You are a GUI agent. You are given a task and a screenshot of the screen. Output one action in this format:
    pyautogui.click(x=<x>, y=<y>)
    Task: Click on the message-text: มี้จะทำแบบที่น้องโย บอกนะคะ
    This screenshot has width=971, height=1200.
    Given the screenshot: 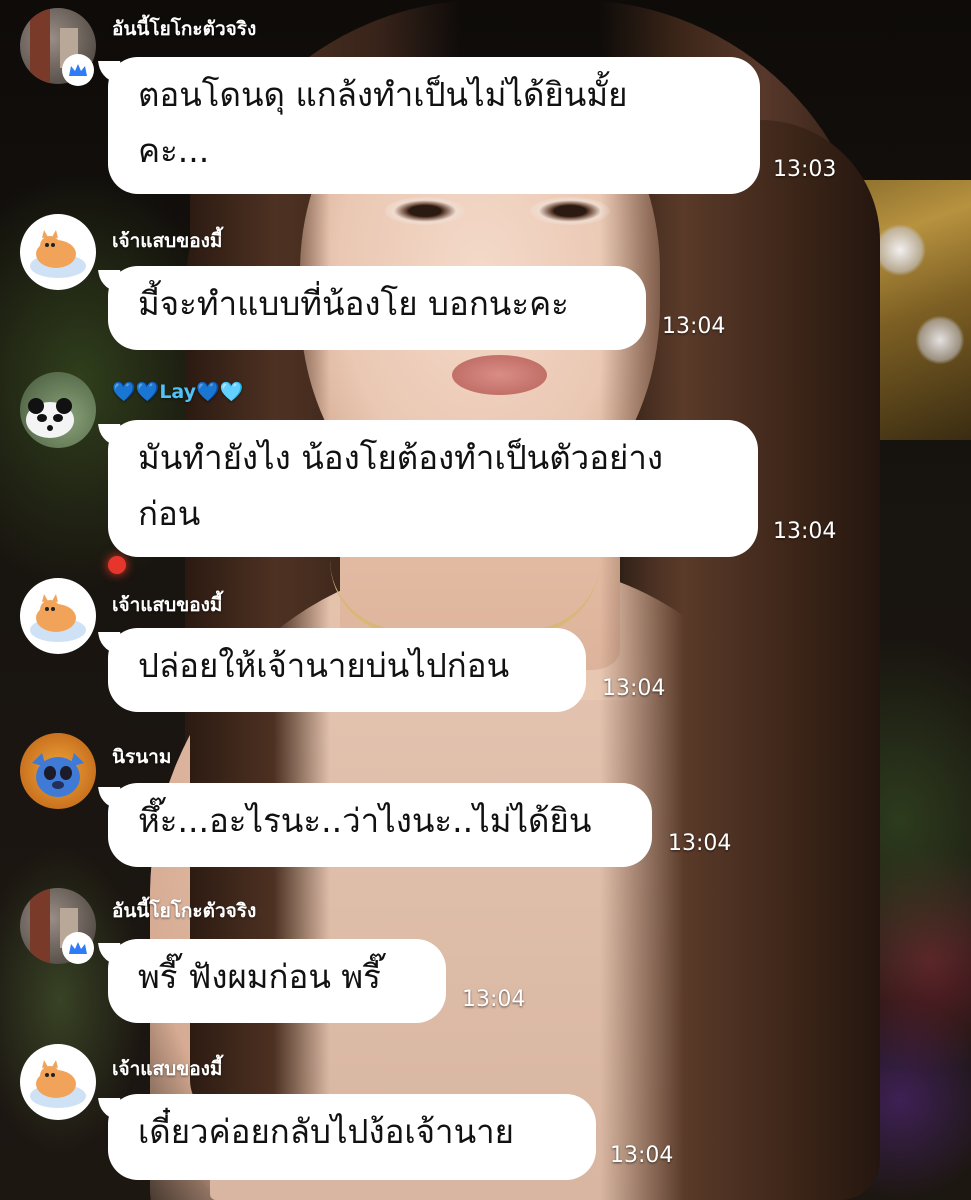 What is the action you would take?
    pyautogui.click(x=353, y=303)
    